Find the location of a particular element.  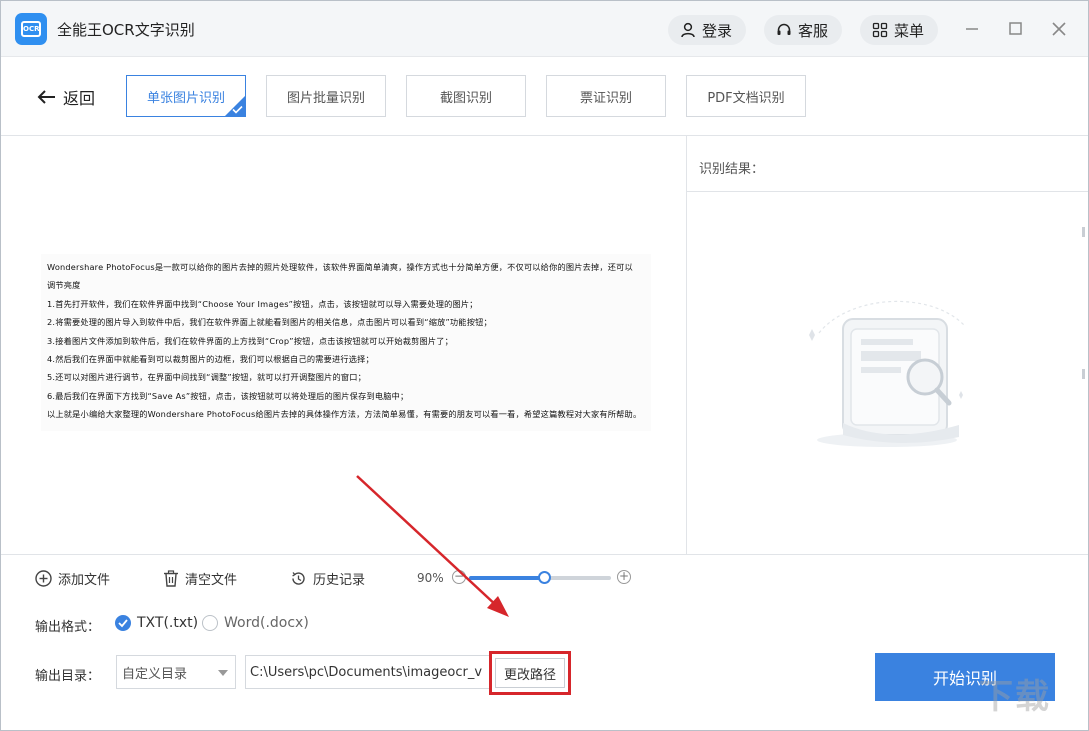

format-txt-radio: TXT(.txt) is located at coordinates (156, 623).